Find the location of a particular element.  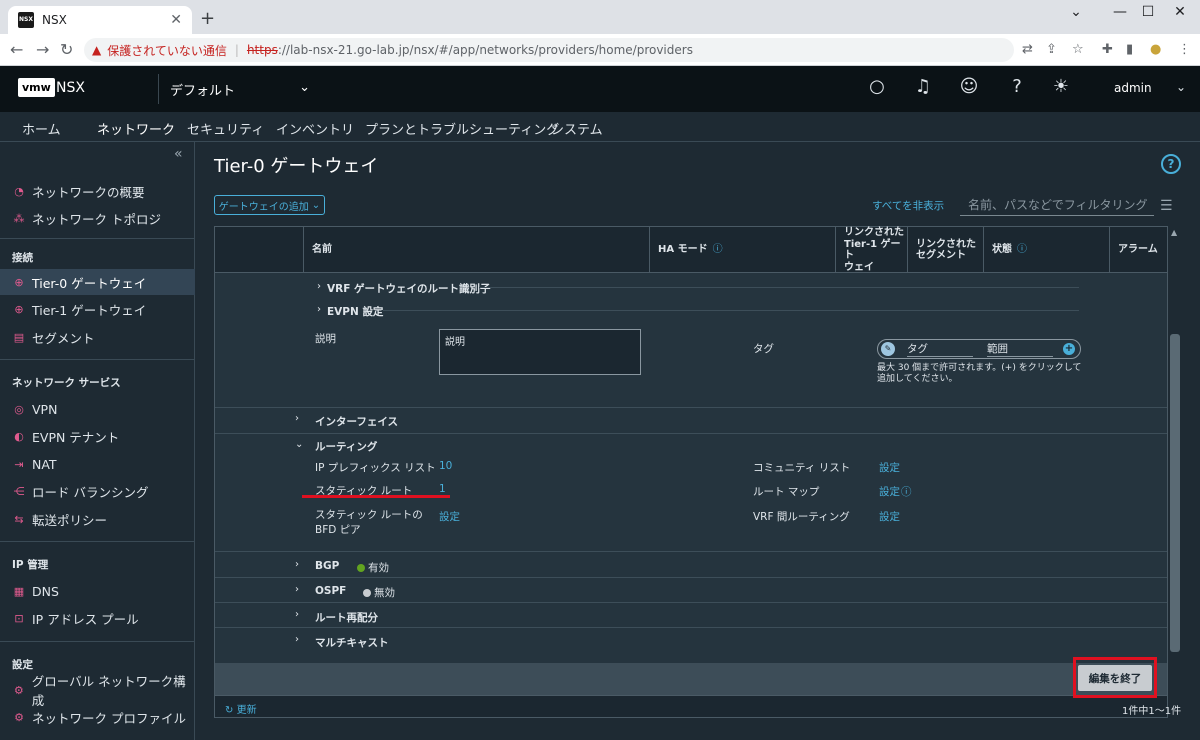

scroll-up-icon: ▲ is located at coordinates (1174, 232).